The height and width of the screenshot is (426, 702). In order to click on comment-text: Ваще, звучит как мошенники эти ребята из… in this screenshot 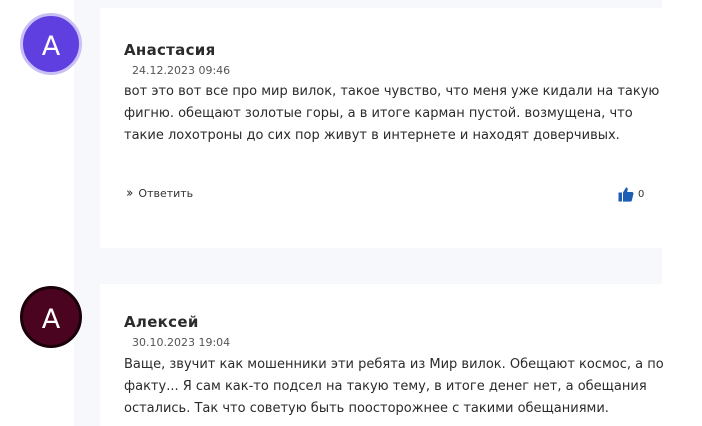, I will do `click(394, 386)`.